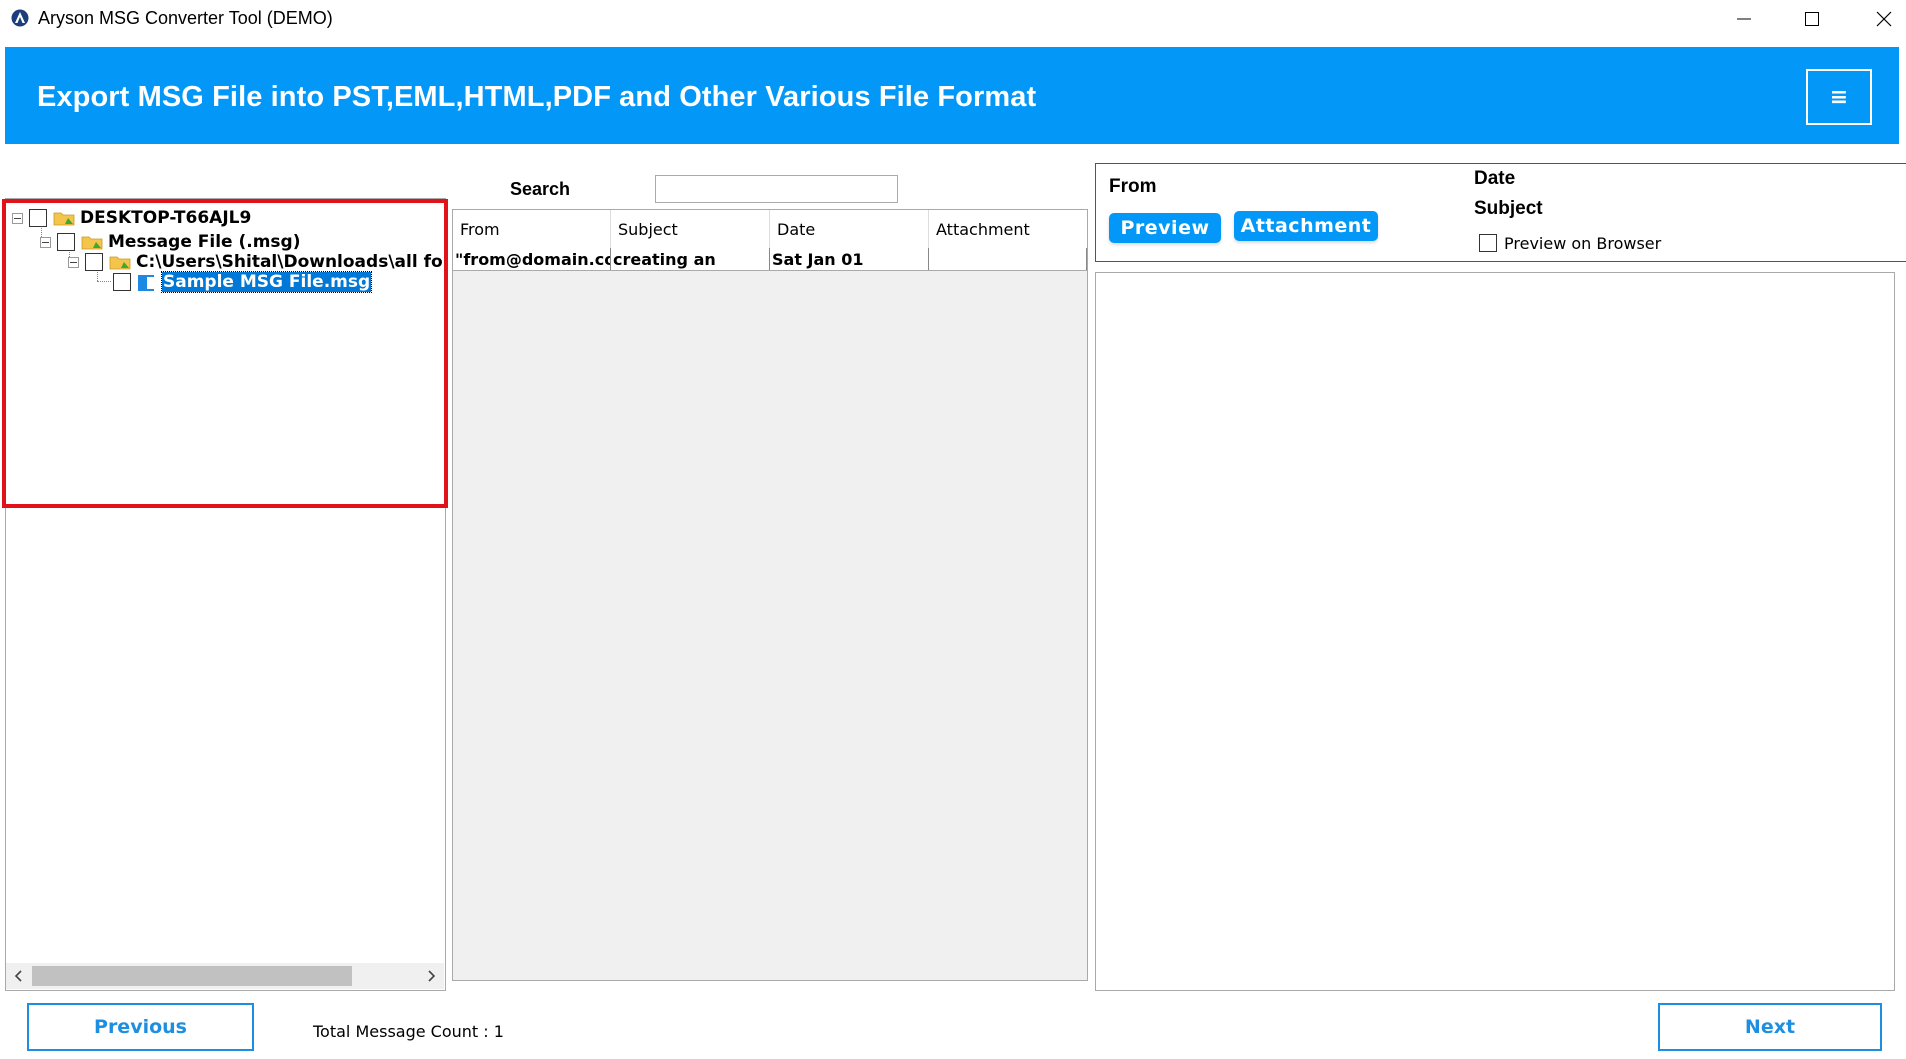 The image size is (1906, 1059). What do you see at coordinates (849, 229) in the screenshot?
I see `column-header-date: Date` at bounding box center [849, 229].